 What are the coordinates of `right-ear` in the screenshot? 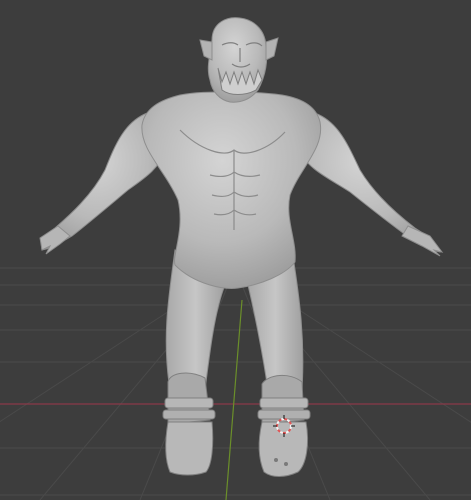 It's located at (272, 49).